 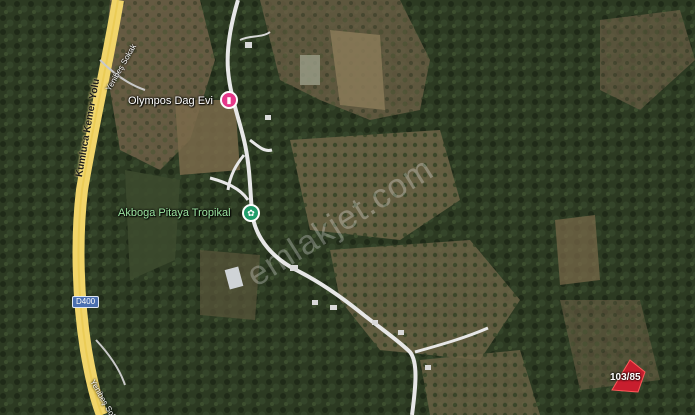 What do you see at coordinates (174, 213) in the screenshot?
I see `poi-akboga-label: Akboga Pitaya Tropikal` at bounding box center [174, 213].